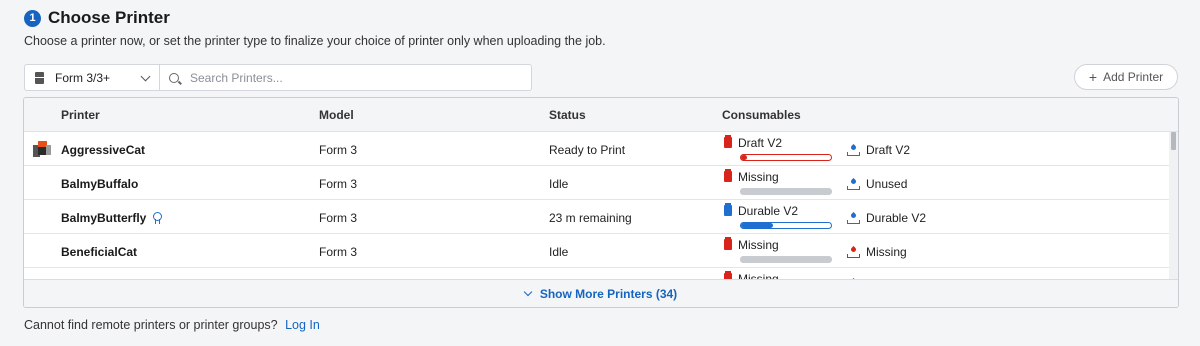 The width and height of the screenshot is (1200, 346). Describe the element at coordinates (760, 142) in the screenshot. I see `tank-label: Draft V2` at that location.